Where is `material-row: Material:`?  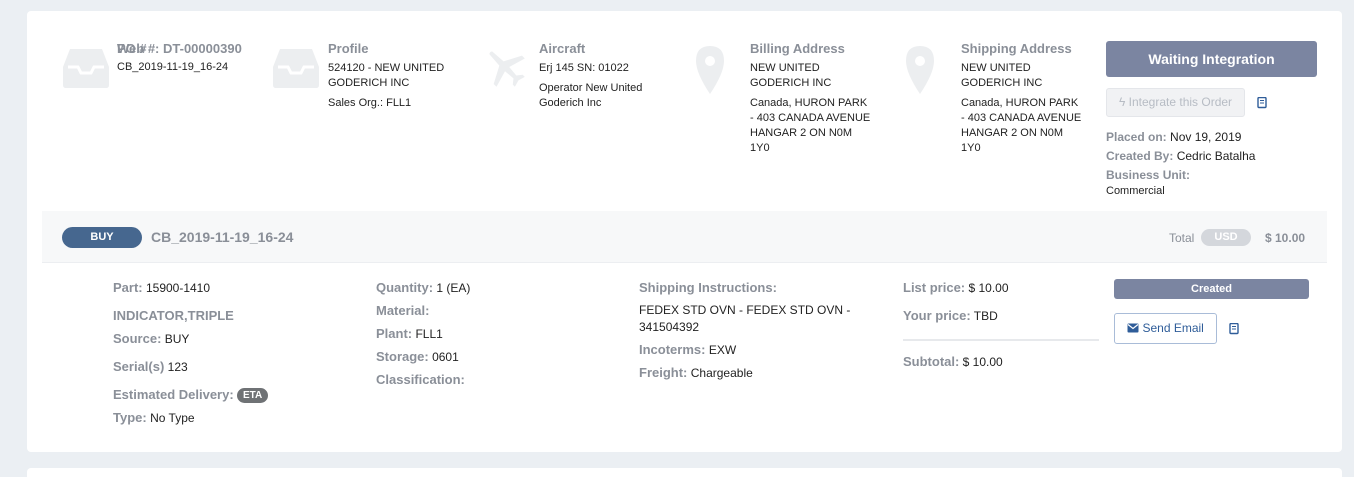 material-row: Material: is located at coordinates (402, 310).